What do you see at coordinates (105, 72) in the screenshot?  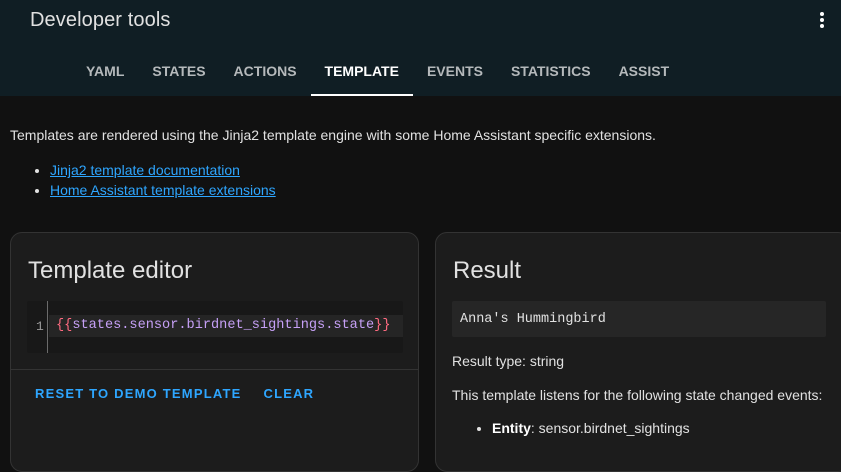 I see `tab-yaml: YAML` at bounding box center [105, 72].